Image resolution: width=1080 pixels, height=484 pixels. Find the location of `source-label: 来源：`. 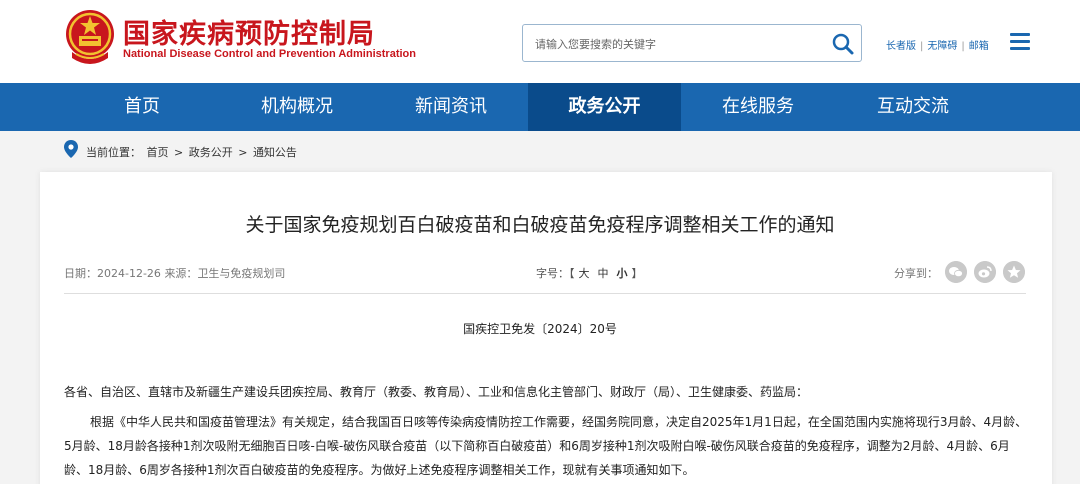

source-label: 来源： is located at coordinates (181, 273).